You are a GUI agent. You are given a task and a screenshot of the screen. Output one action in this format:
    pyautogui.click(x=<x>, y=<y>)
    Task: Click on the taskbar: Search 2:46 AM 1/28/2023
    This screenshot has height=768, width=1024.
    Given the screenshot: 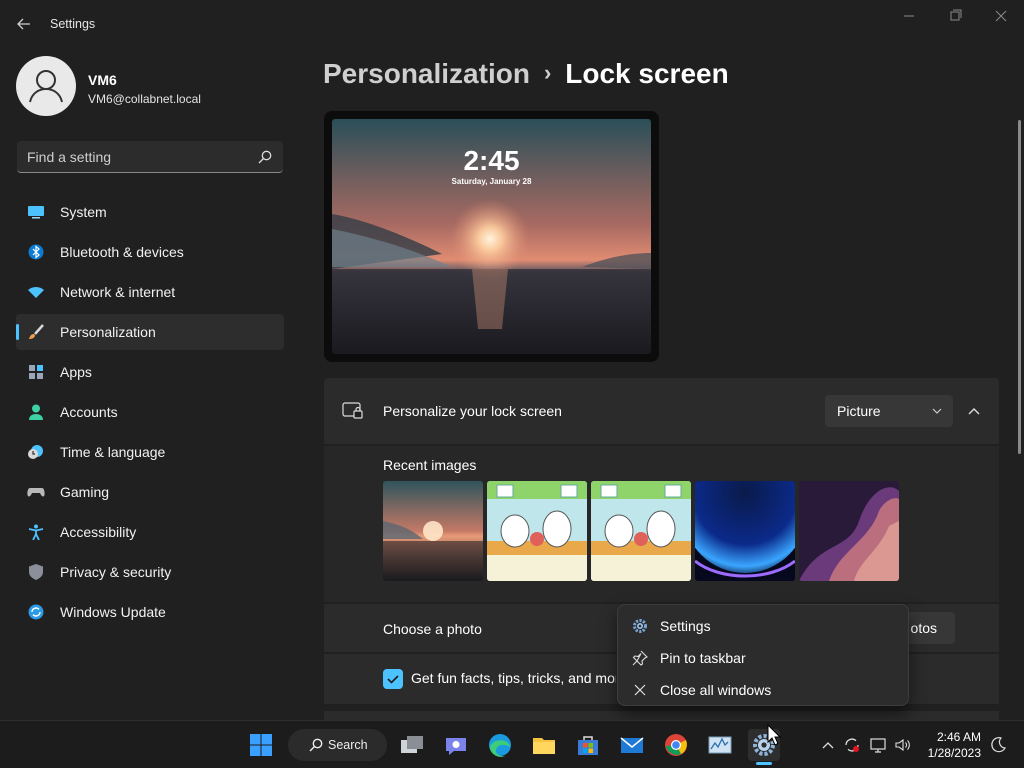 What is the action you would take?
    pyautogui.click(x=512, y=744)
    